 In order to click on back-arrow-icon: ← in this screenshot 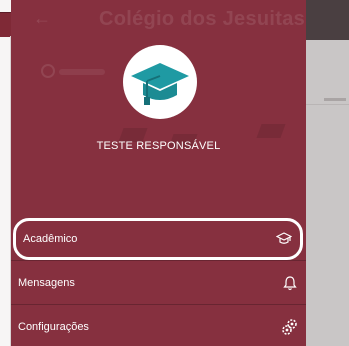, I will do `click(42, 18)`.